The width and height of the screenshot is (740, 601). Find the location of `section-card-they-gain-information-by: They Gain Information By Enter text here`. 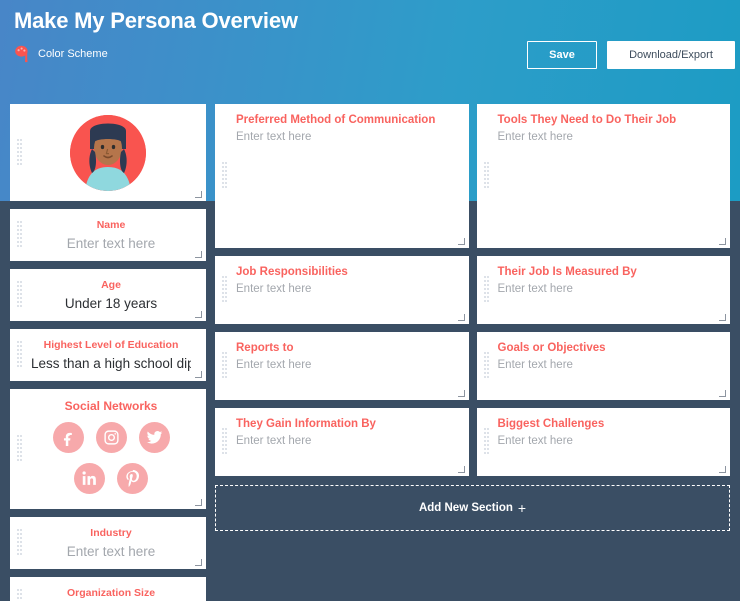

section-card-they-gain-information-by: They Gain Information By Enter text here is located at coordinates (342, 442).